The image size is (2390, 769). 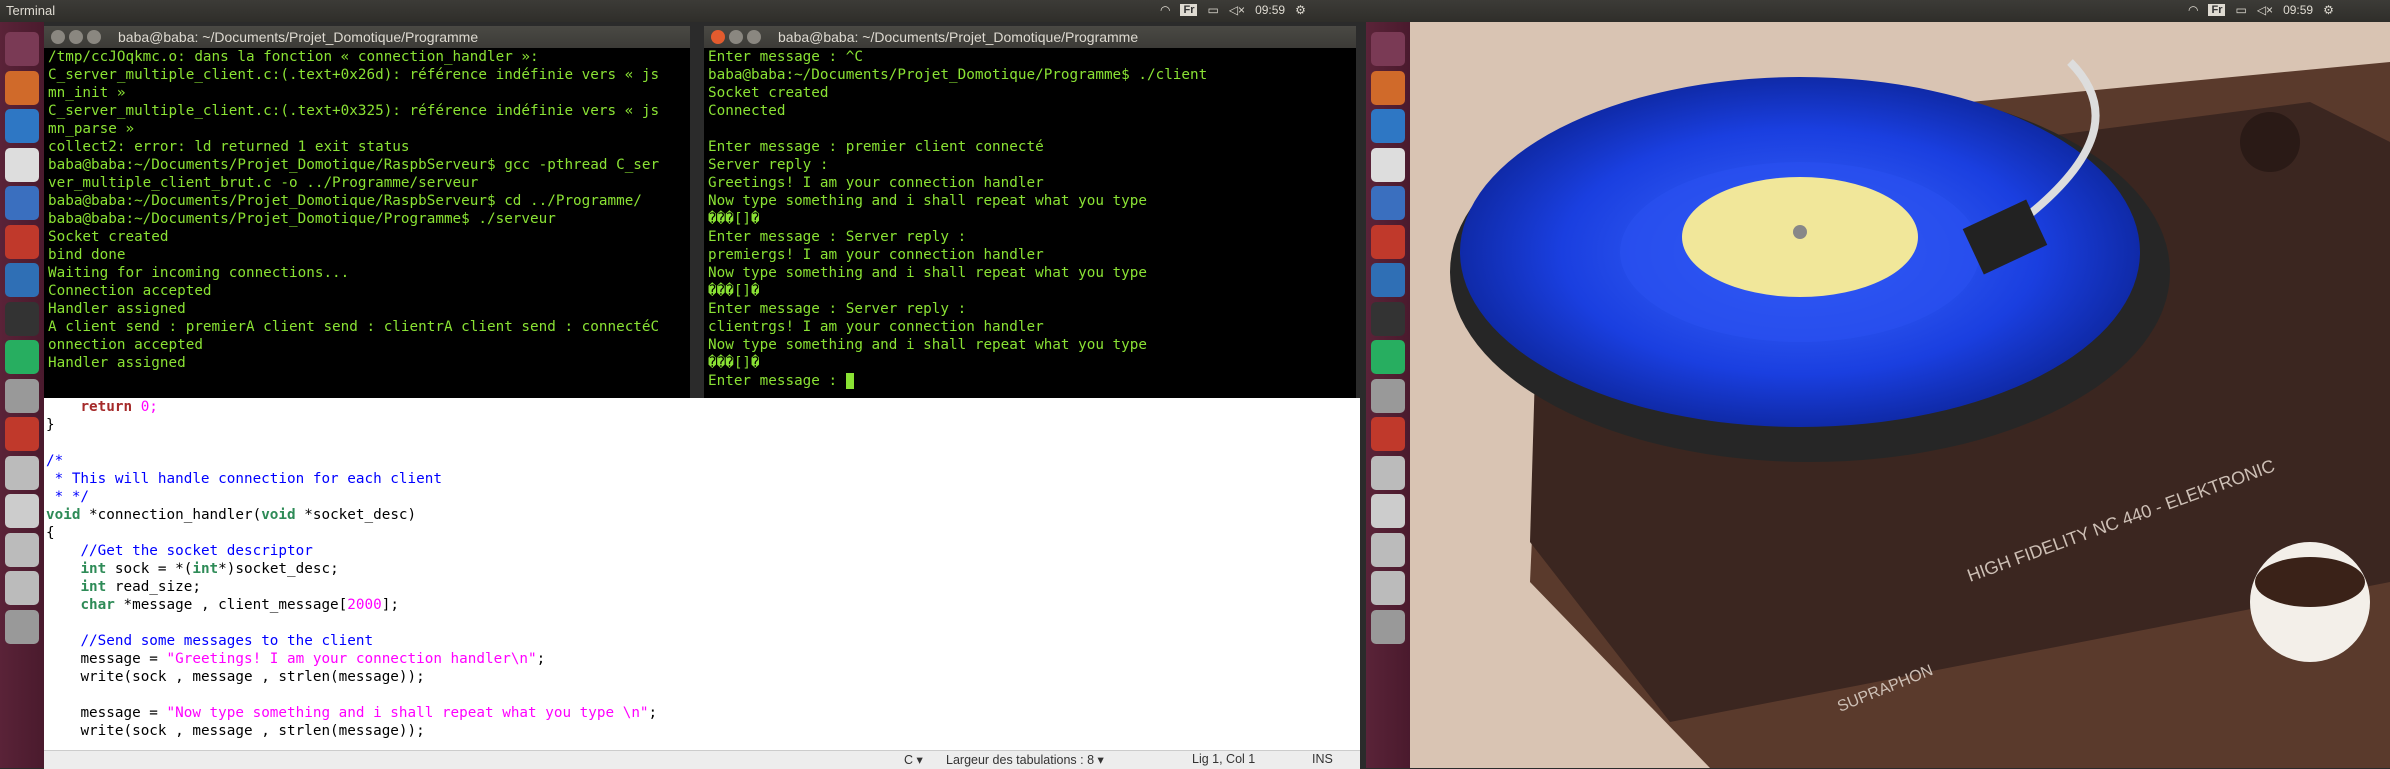 What do you see at coordinates (130, 291) in the screenshot?
I see `terminal-line: Connection accepted` at bounding box center [130, 291].